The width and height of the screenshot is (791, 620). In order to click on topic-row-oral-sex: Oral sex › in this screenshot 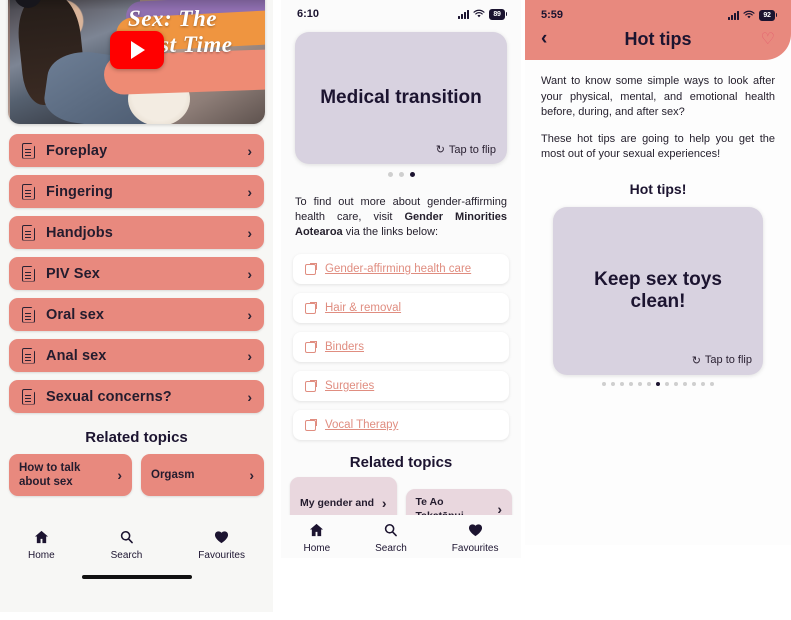, I will do `click(136, 314)`.